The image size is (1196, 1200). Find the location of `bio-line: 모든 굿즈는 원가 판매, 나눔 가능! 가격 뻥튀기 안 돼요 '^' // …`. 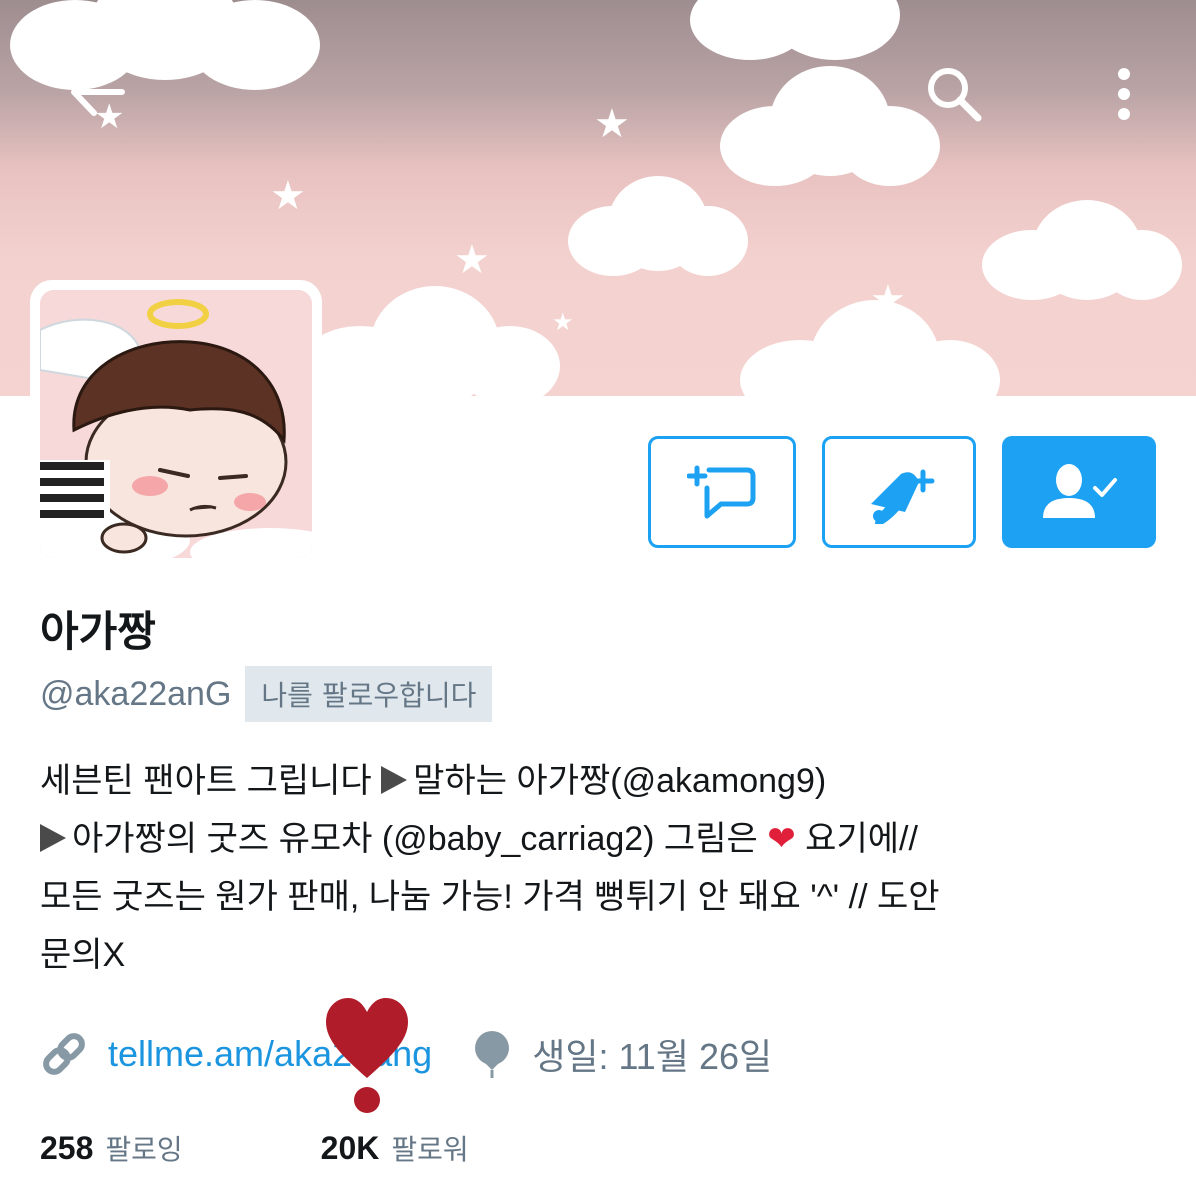

bio-line: 모든 굿즈는 원가 판매, 나눔 가능! 가격 뻥튀기 안 돼요 '^' // … is located at coordinates (490, 897).